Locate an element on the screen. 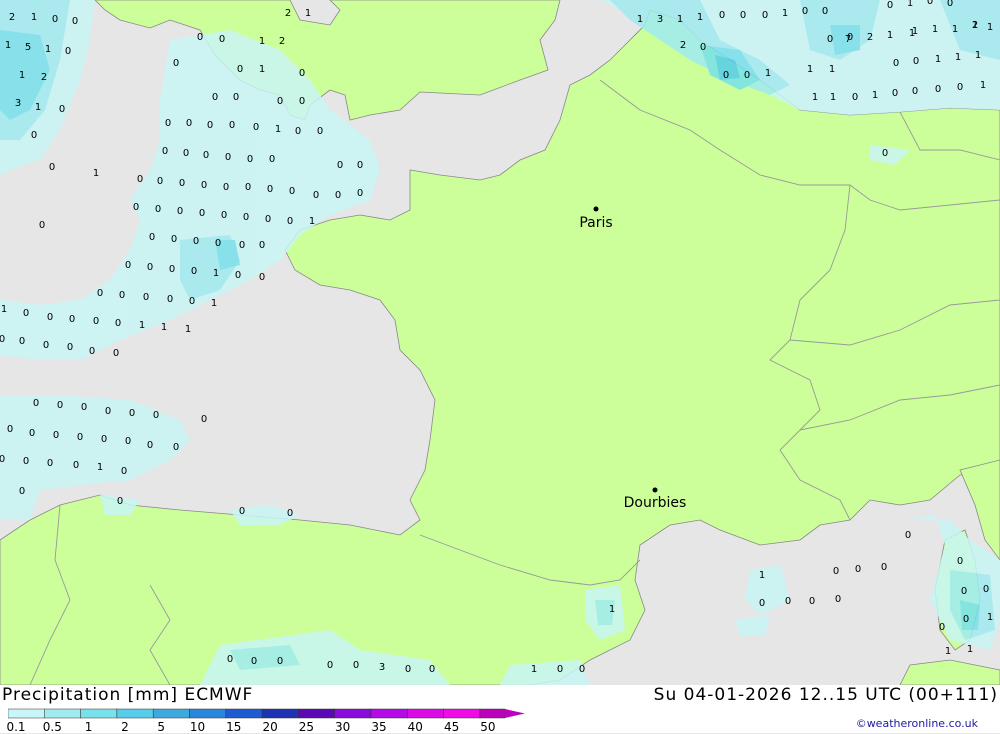  precip-legend-scale is located at coordinates (266, 713).